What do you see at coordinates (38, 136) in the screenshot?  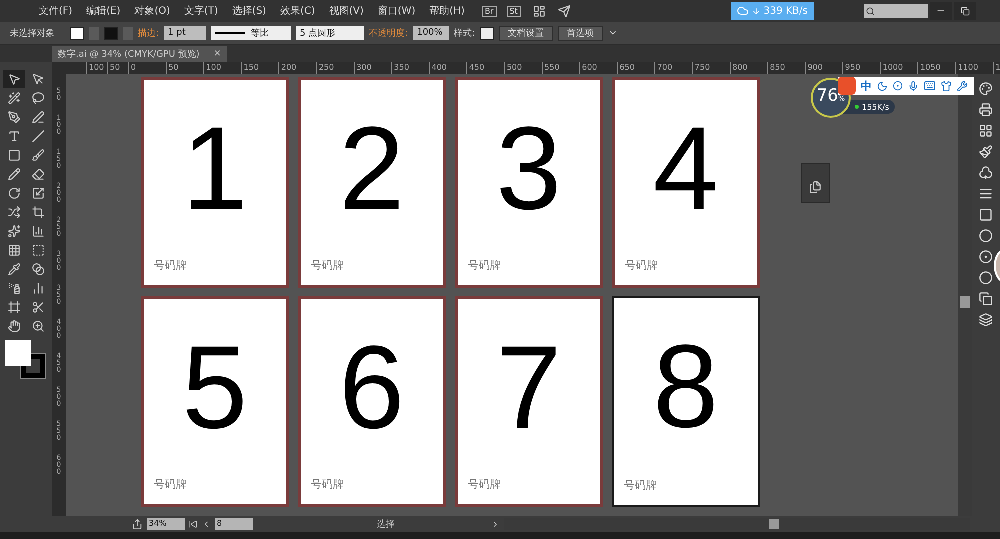 I see `line-tool-icon` at bounding box center [38, 136].